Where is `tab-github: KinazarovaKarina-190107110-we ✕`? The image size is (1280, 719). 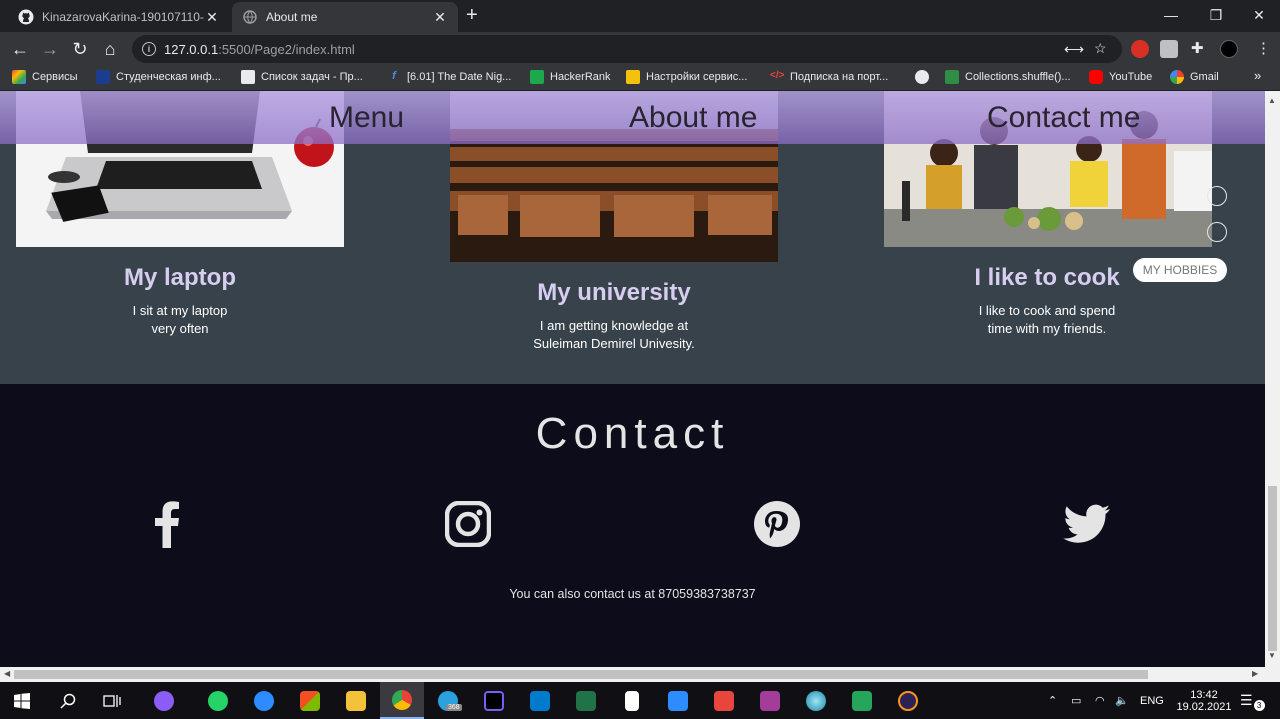 tab-github: KinazarovaKarina-190107110-we ✕ is located at coordinates (119, 17).